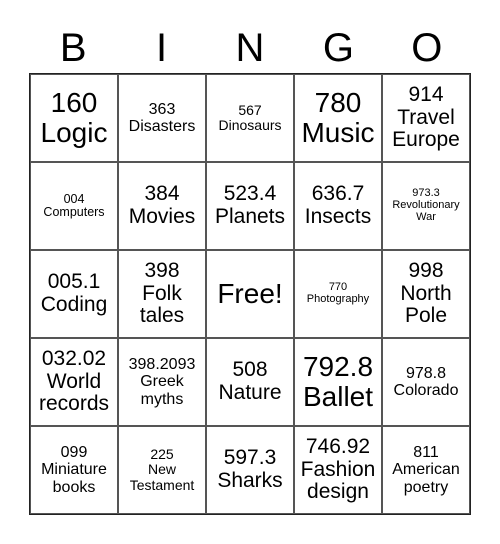 The height and width of the screenshot is (544, 500). I want to click on bingo-cell: 160 Logic, so click(74, 118).